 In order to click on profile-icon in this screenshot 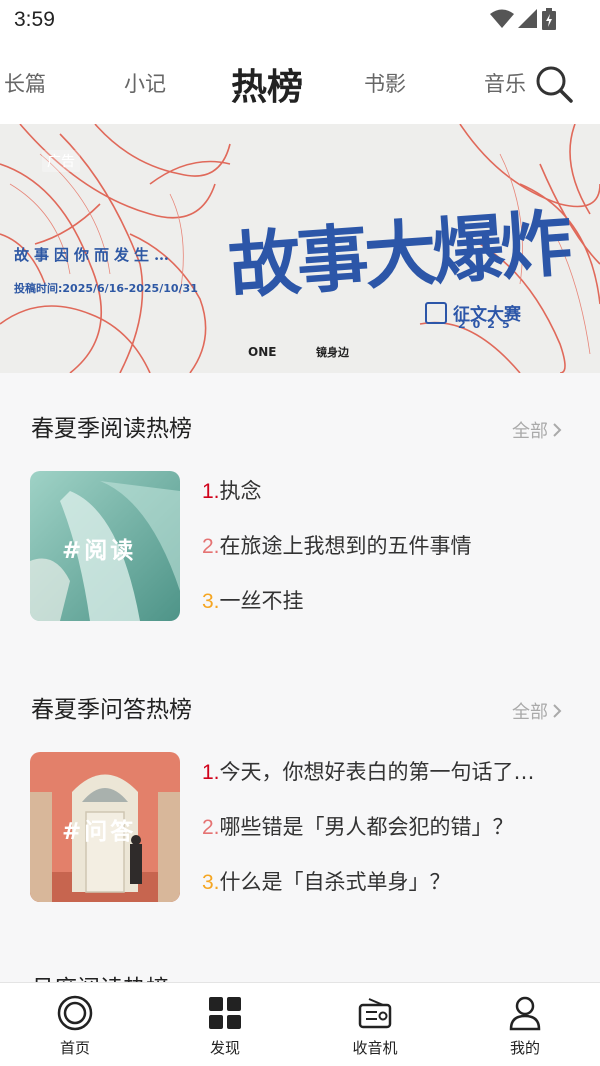, I will do `click(525, 1013)`.